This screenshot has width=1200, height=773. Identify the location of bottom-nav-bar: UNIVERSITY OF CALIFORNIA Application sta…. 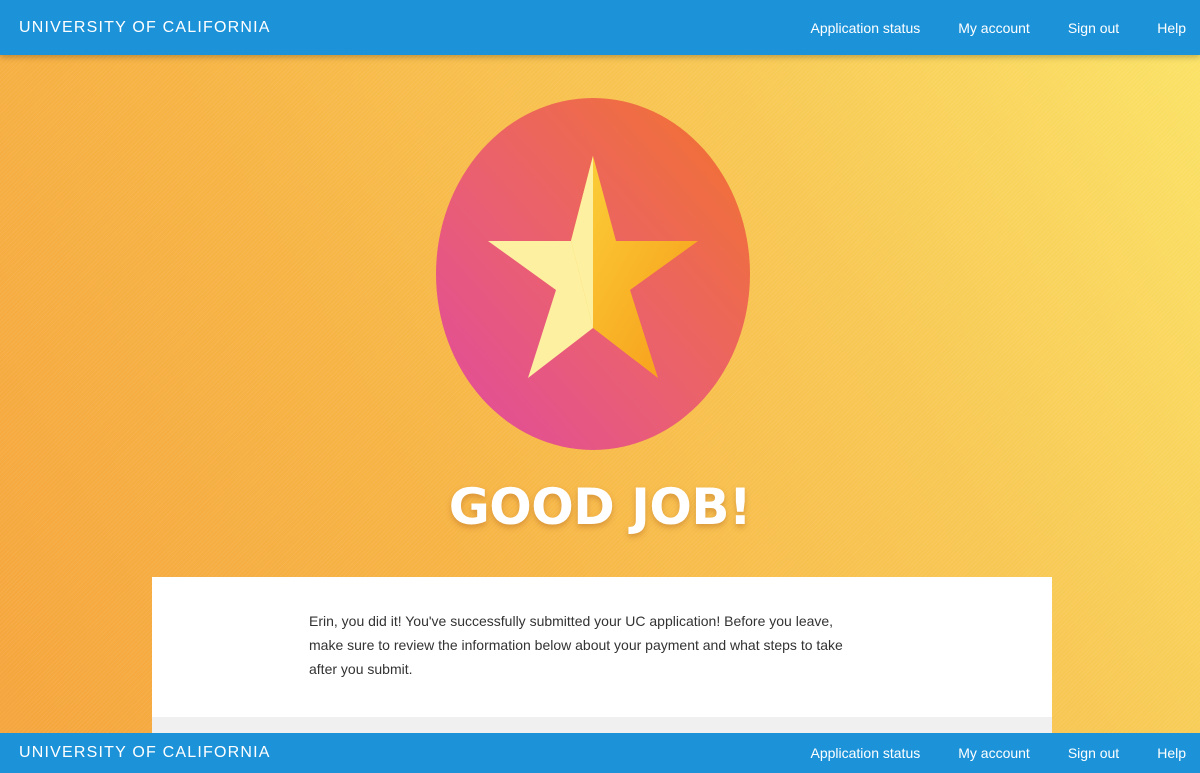
(600, 753).